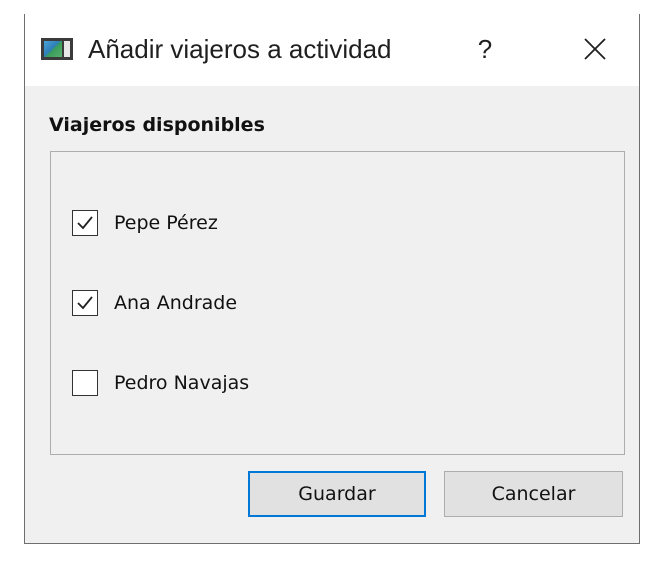  I want to click on traveler-checkbox-ana, so click(85, 303).